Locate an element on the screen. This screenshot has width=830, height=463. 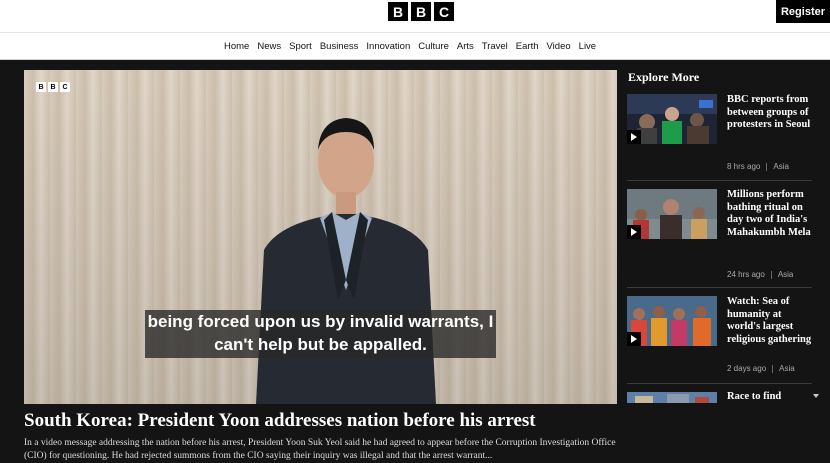
card-time: 8 hrs ago is located at coordinates (744, 166).